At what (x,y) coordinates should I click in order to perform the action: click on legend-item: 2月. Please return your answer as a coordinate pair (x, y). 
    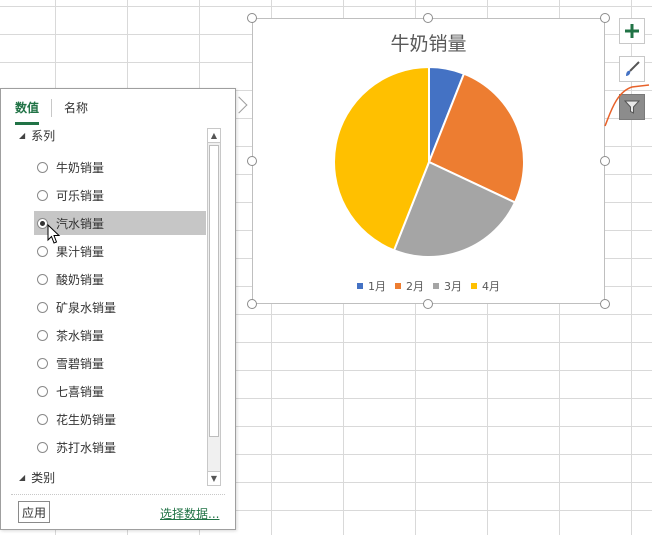
    Looking at the image, I should click on (409, 286).